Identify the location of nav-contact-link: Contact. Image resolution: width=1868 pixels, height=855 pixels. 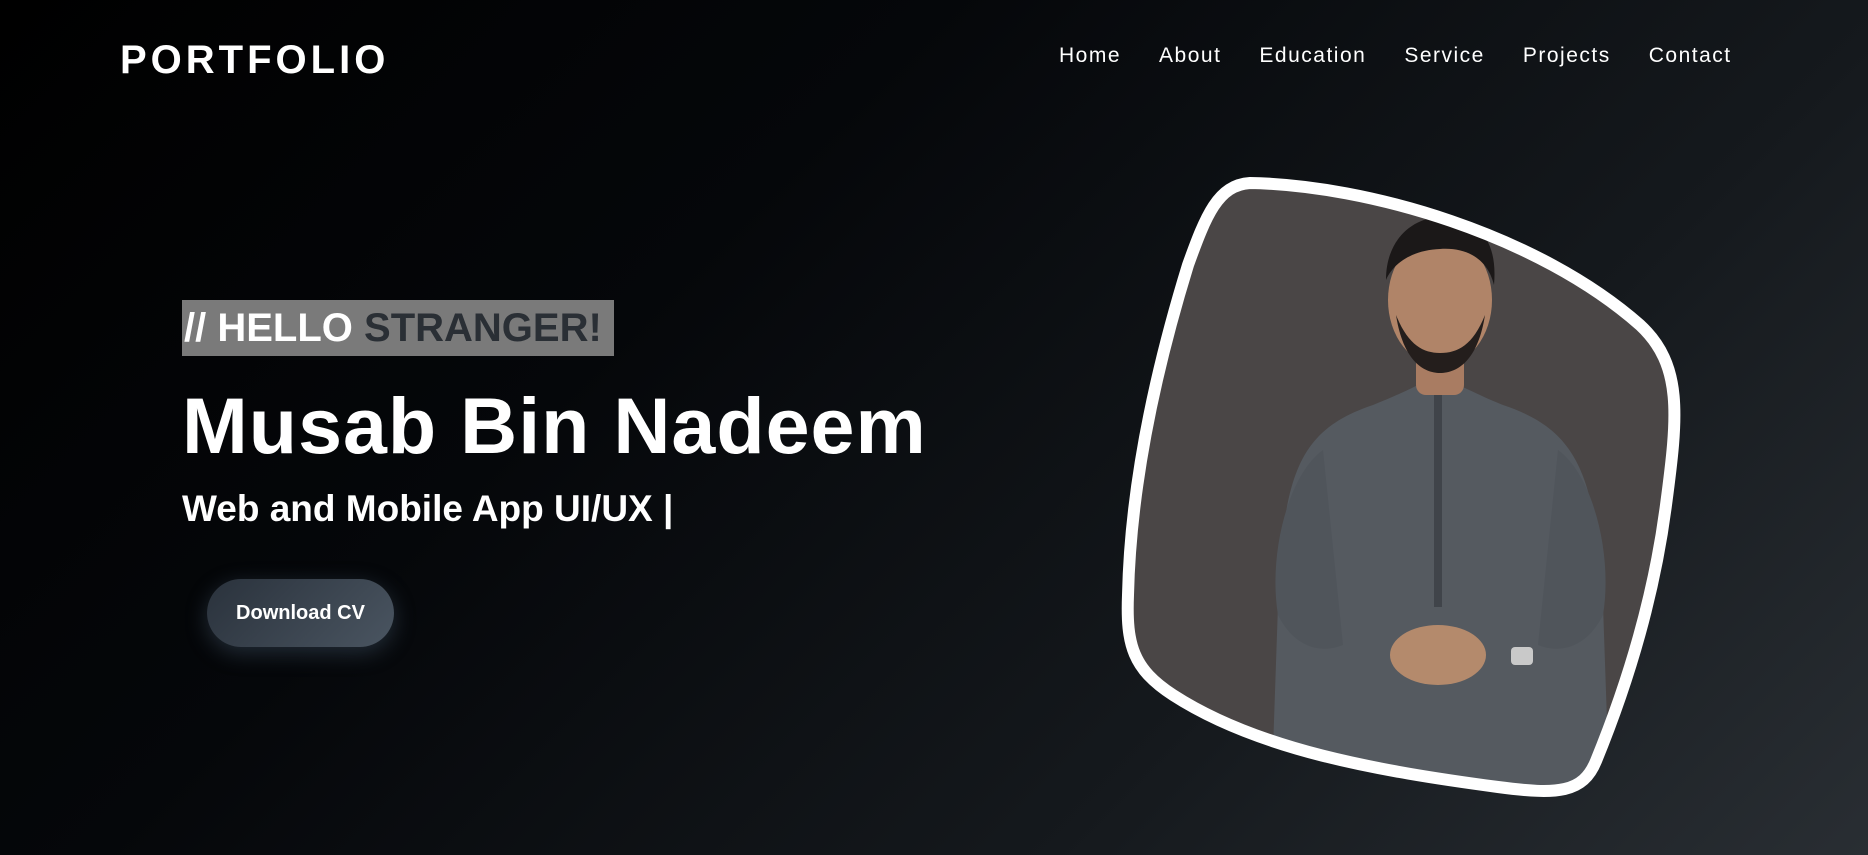
(1690, 56).